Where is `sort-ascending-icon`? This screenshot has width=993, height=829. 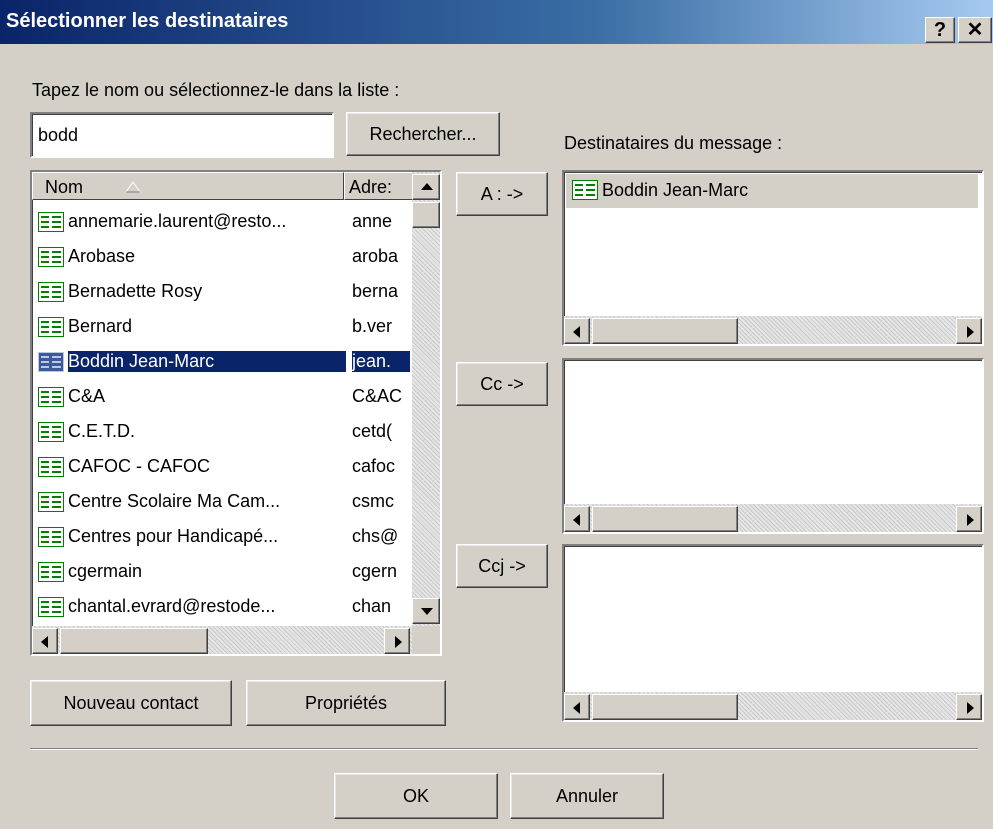
sort-ascending-icon is located at coordinates (133, 187).